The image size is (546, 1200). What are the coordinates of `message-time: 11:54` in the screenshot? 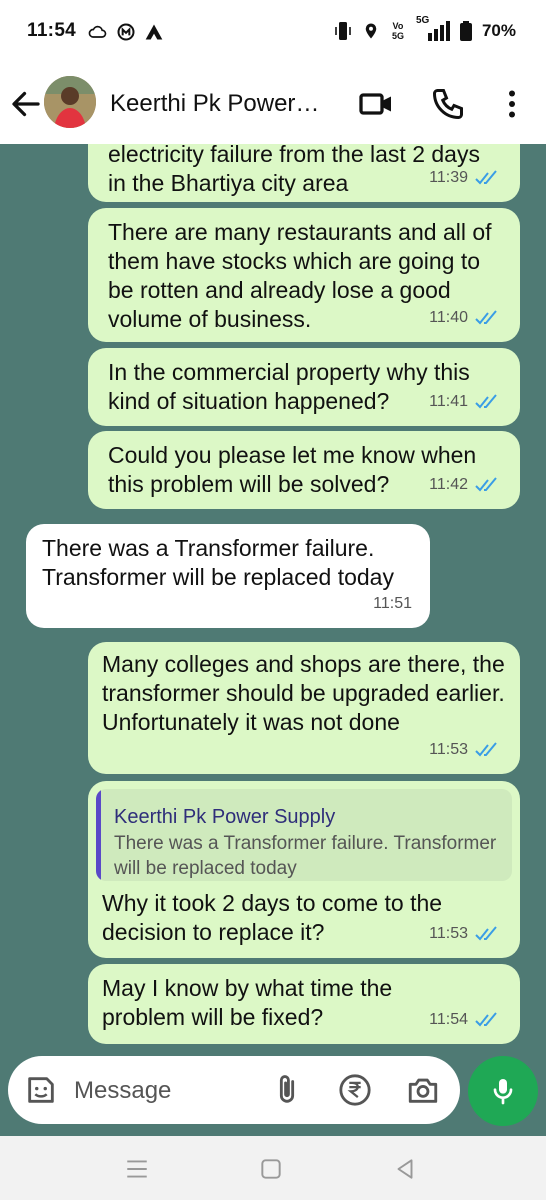 It's located at (448, 1019).